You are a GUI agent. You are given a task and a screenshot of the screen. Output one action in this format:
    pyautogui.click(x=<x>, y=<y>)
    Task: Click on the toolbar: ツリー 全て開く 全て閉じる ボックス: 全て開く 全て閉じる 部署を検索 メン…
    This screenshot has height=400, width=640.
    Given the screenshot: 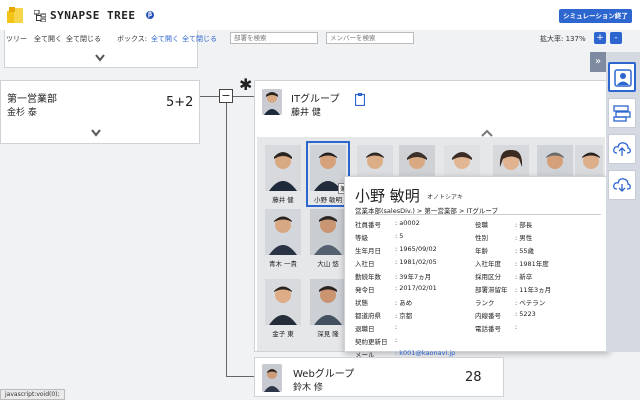 What is the action you would take?
    pyautogui.click(x=320, y=38)
    